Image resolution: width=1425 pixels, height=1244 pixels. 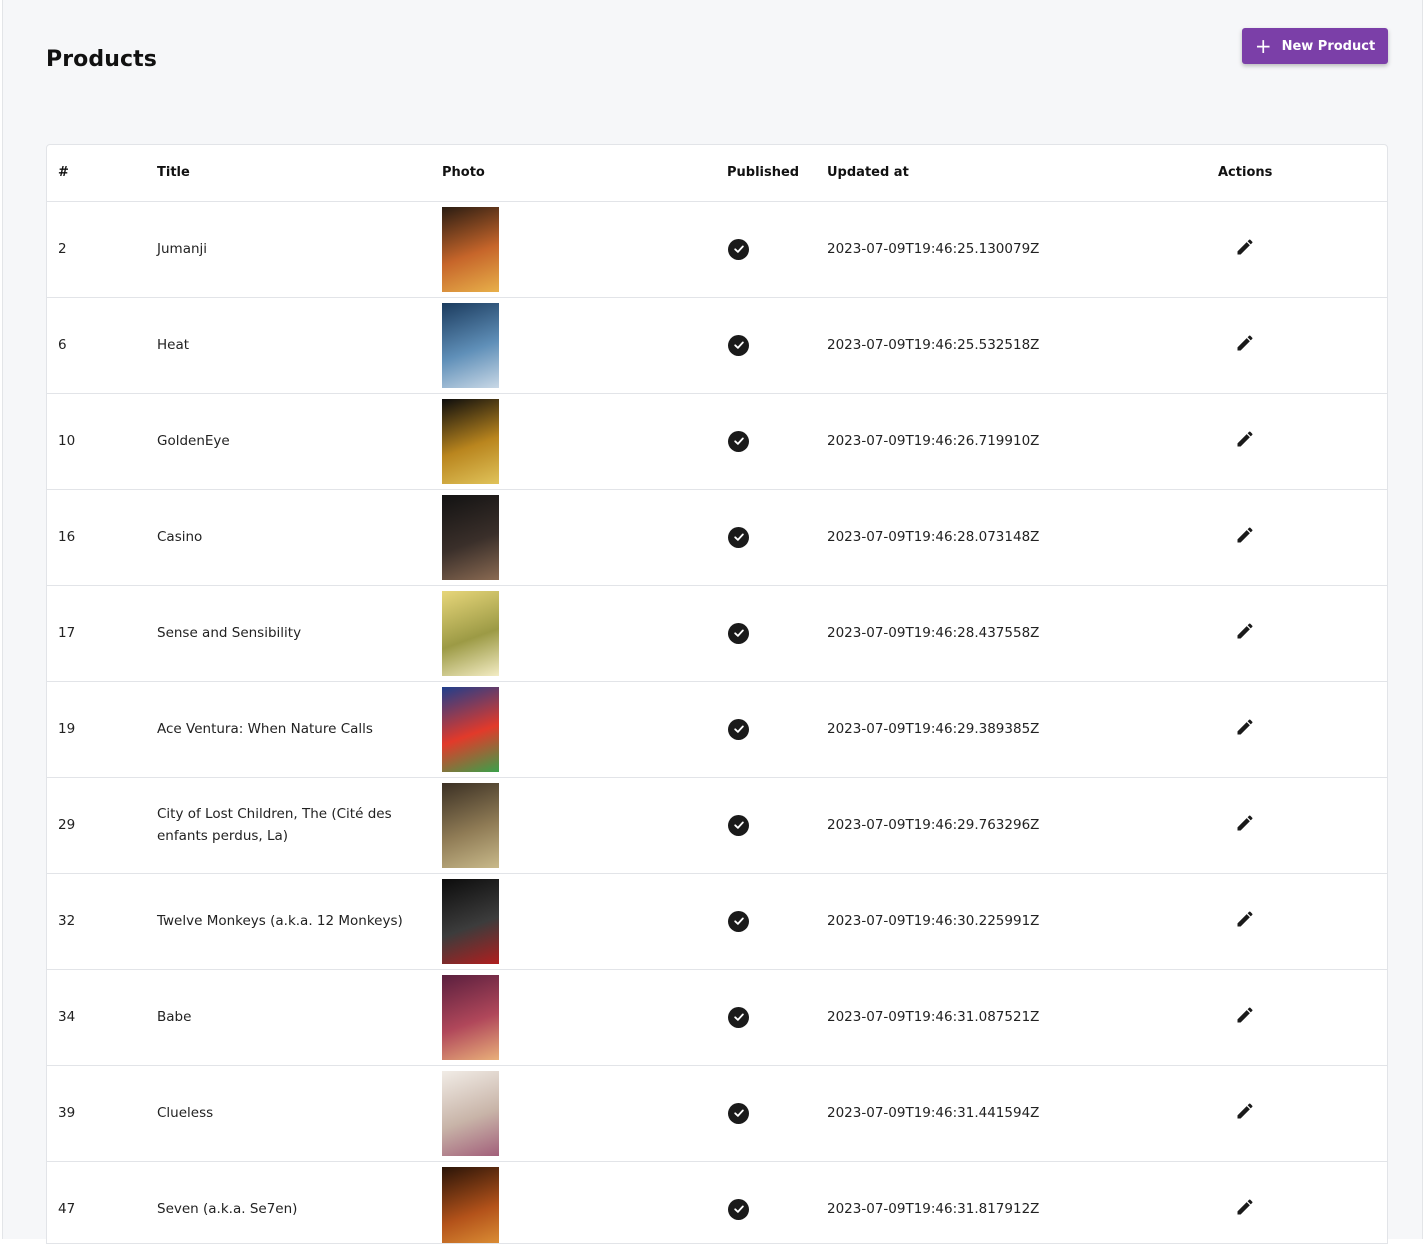 What do you see at coordinates (1022, 633) in the screenshot?
I see `product-updated-at: 2023-07-09T19:46:28.437558Z` at bounding box center [1022, 633].